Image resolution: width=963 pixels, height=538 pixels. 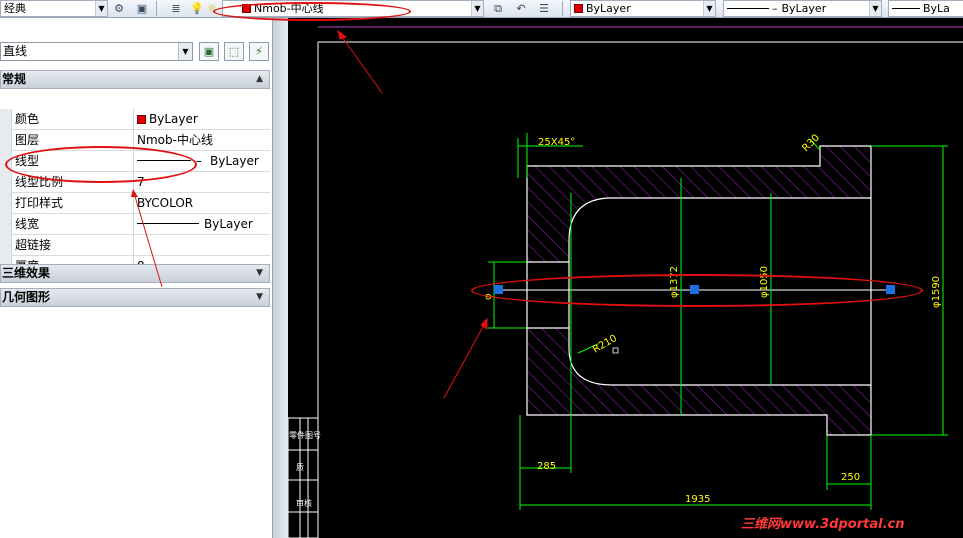 I want to click on annotation-ellipse-centerline, so click(x=697, y=290).